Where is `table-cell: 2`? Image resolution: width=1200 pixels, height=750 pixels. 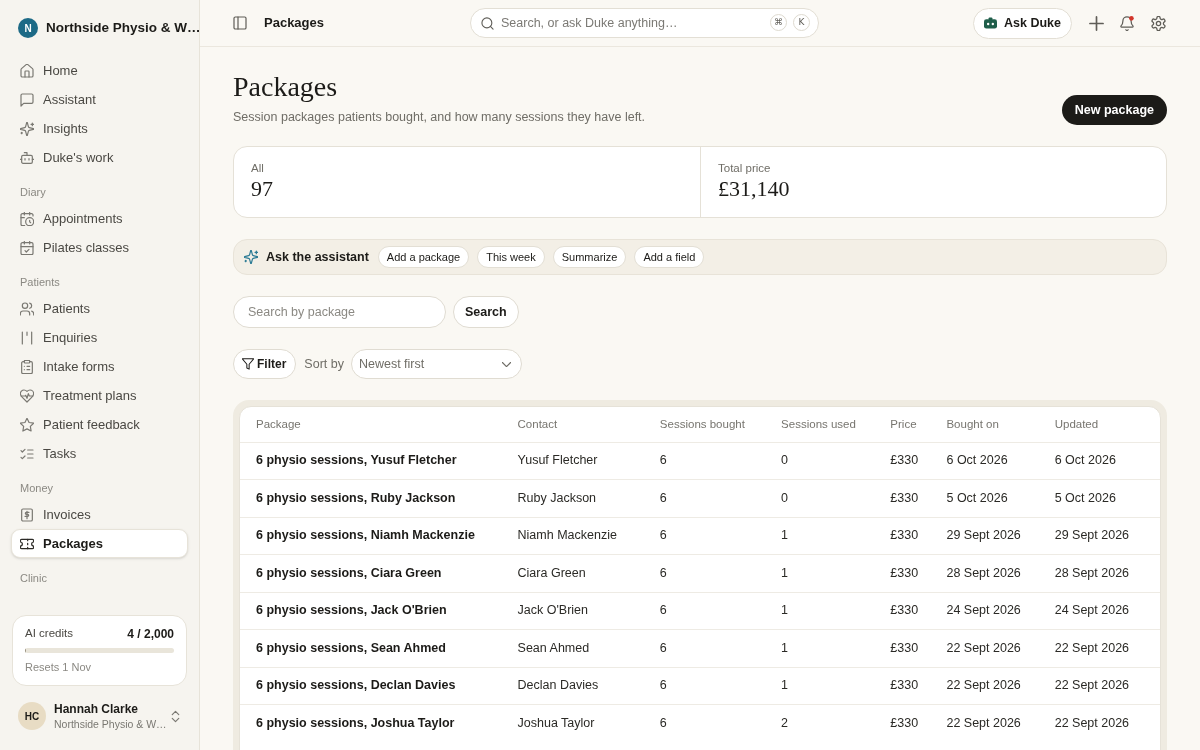
table-cell: 2 is located at coordinates (820, 723).